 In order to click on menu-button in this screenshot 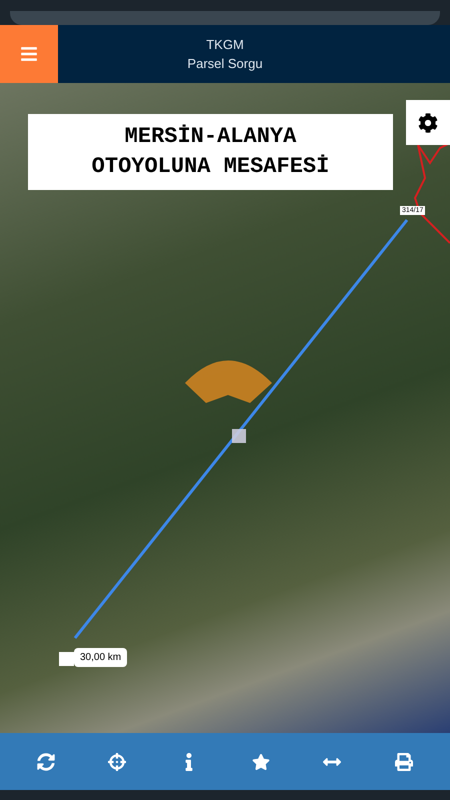, I will do `click(29, 54)`.